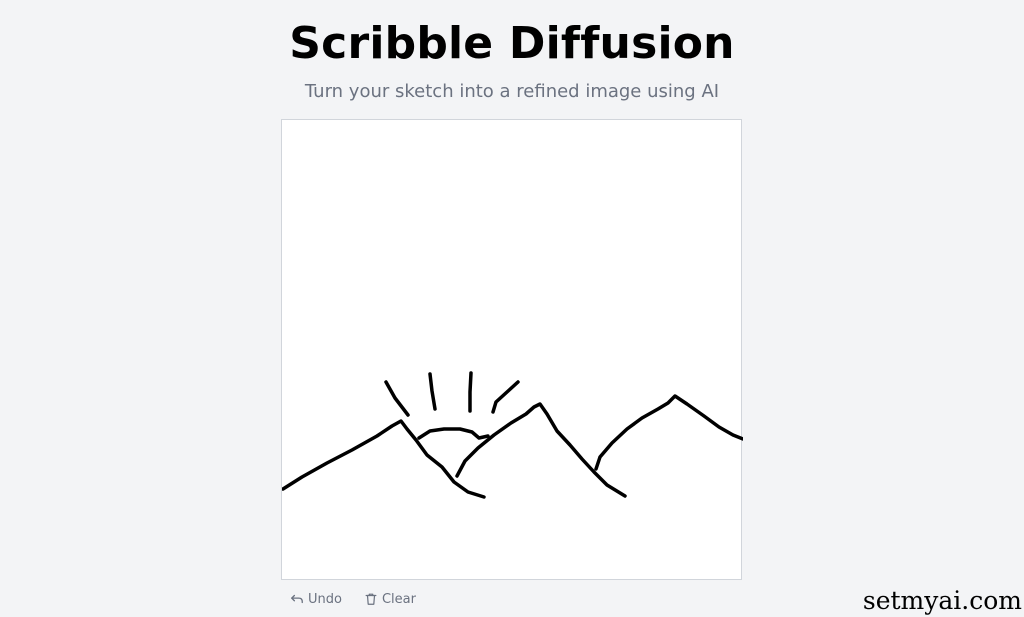 This screenshot has width=1024, height=617. I want to click on trash-icon, so click(371, 599).